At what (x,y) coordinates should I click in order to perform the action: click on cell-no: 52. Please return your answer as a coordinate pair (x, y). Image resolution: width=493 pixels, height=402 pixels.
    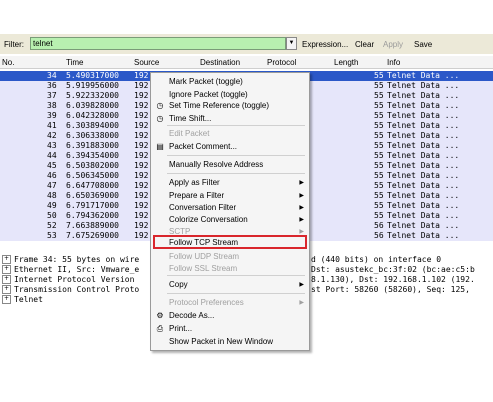
    Looking at the image, I should click on (52, 225).